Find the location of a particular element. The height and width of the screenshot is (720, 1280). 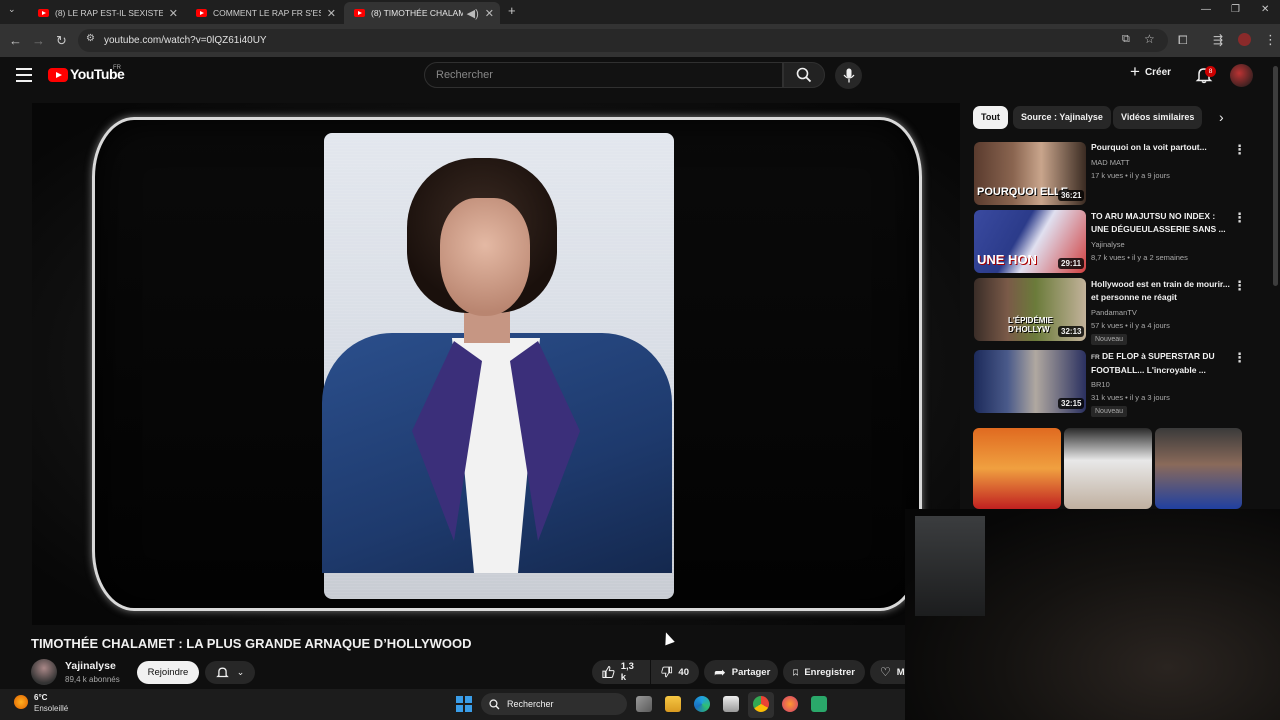

recommendation-channel: MAD MATT is located at coordinates (1110, 162).